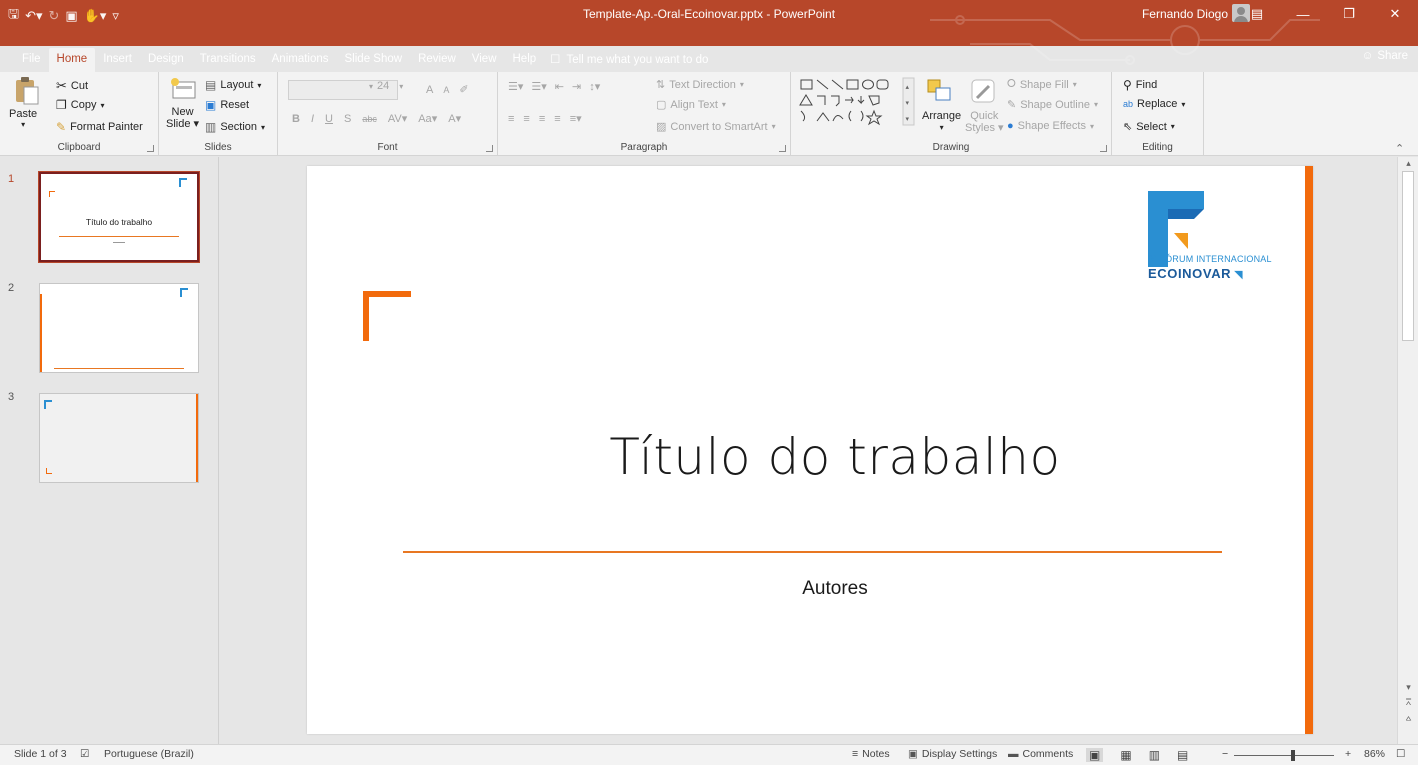  What do you see at coordinates (149, 754) in the screenshot?
I see `language-indicator: Portuguese (Brazil)` at bounding box center [149, 754].